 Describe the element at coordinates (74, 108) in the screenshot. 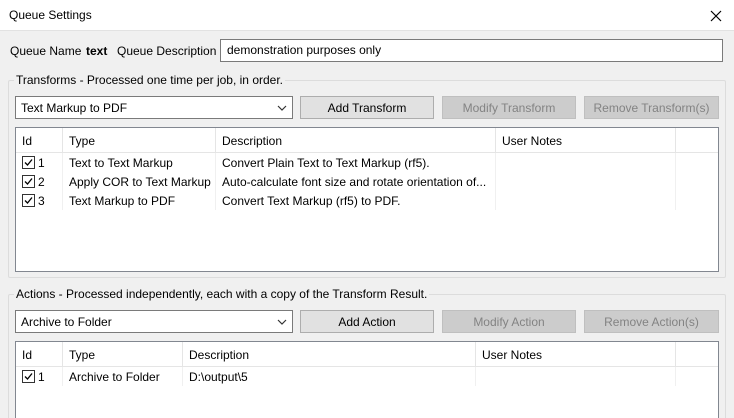

I see `transform-type-selected: Text Markup to PDF` at that location.